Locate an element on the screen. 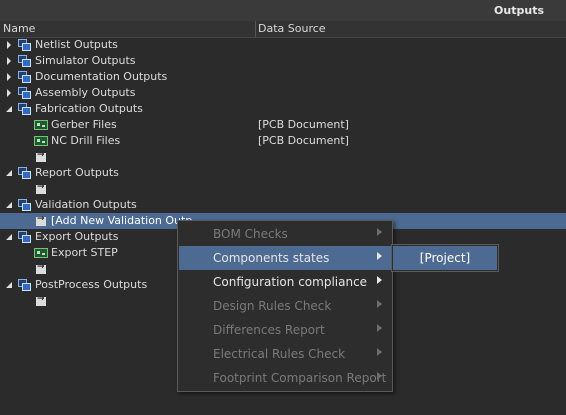 The image size is (566, 415). tree-row-validation-outputs: Validation Outputs is located at coordinates (283, 205).